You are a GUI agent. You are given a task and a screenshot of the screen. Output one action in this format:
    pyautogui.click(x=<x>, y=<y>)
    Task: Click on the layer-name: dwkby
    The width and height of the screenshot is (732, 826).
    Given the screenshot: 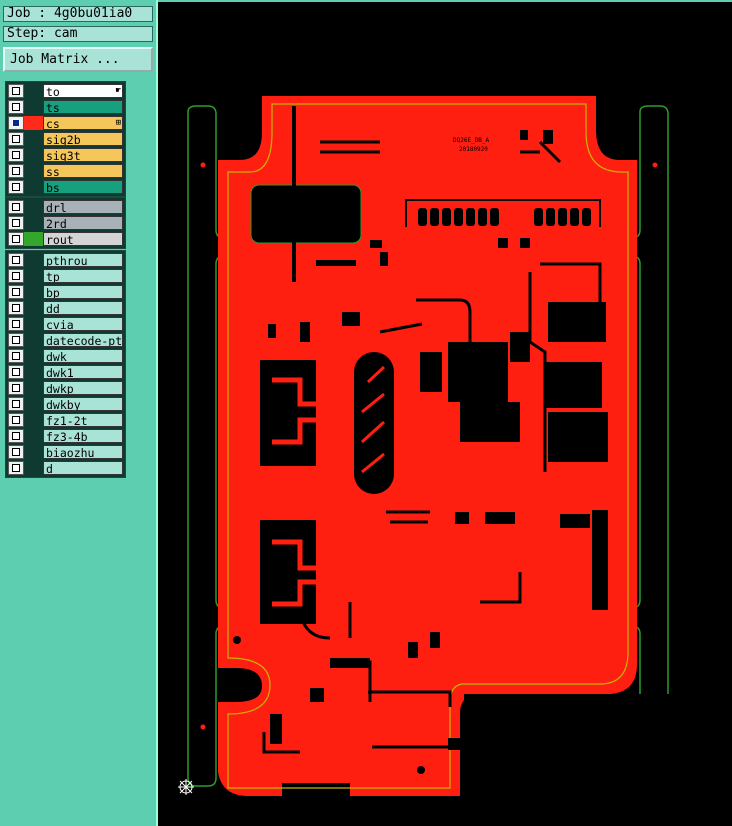 What is the action you would take?
    pyautogui.click(x=83, y=404)
    